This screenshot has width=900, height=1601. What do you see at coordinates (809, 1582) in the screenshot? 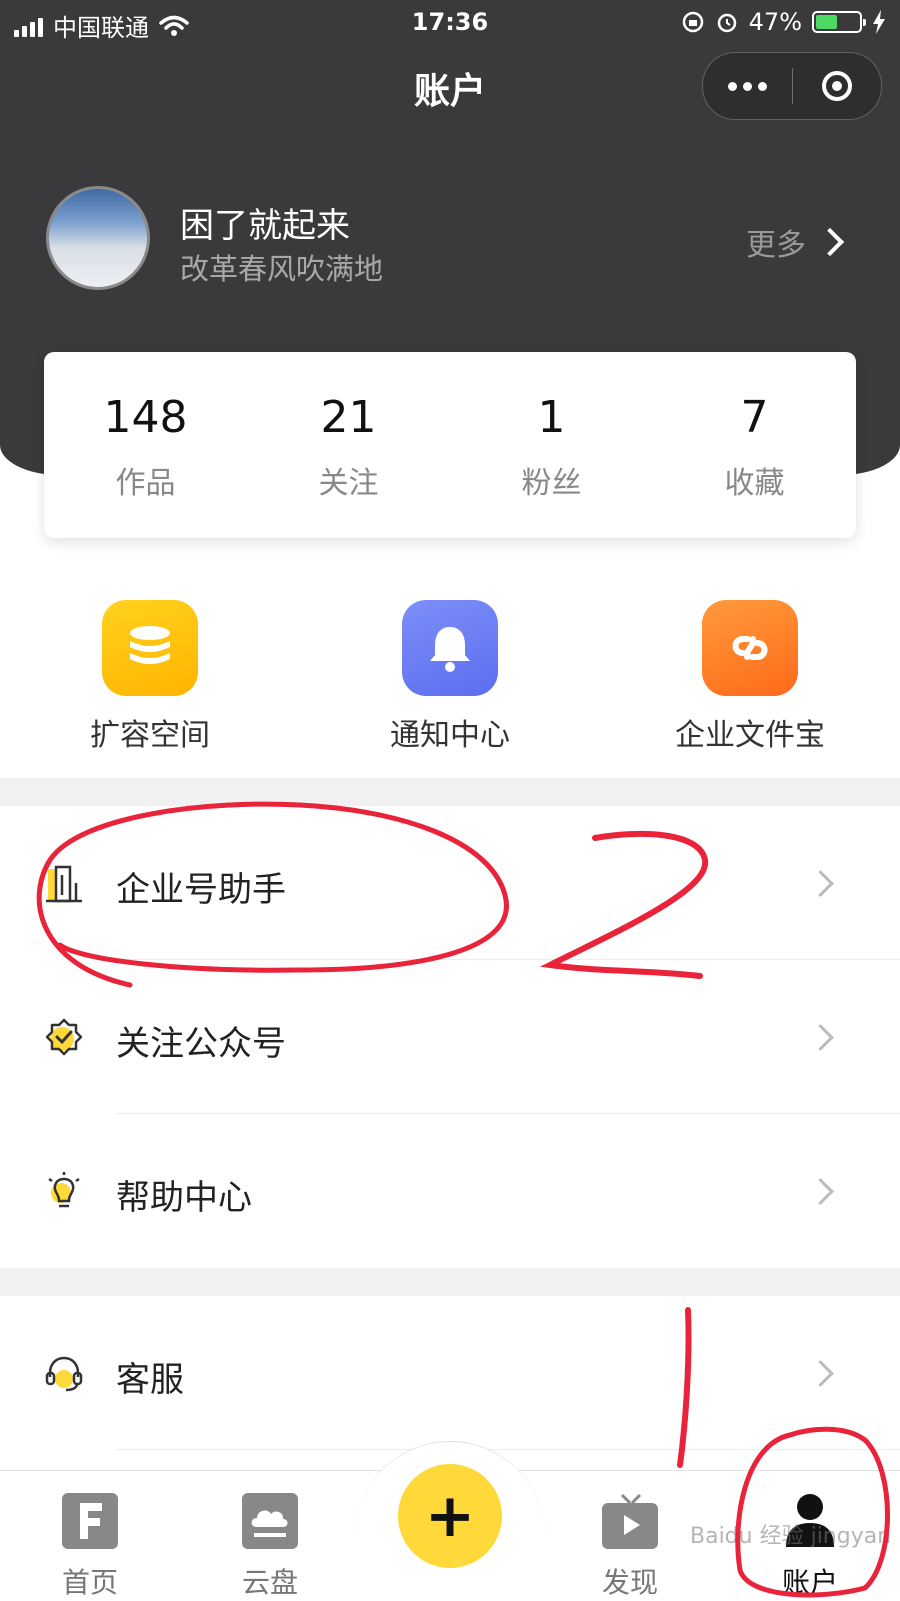
I see `tab-label: 账户` at bounding box center [809, 1582].